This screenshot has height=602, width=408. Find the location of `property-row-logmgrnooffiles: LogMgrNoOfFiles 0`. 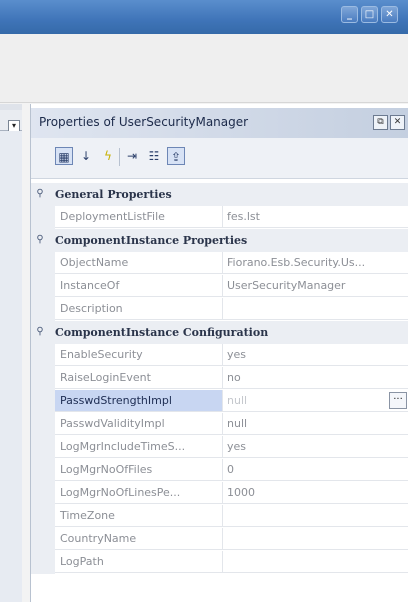

property-row-logmgrnooffiles: LogMgrNoOfFiles 0 is located at coordinates (219, 470).